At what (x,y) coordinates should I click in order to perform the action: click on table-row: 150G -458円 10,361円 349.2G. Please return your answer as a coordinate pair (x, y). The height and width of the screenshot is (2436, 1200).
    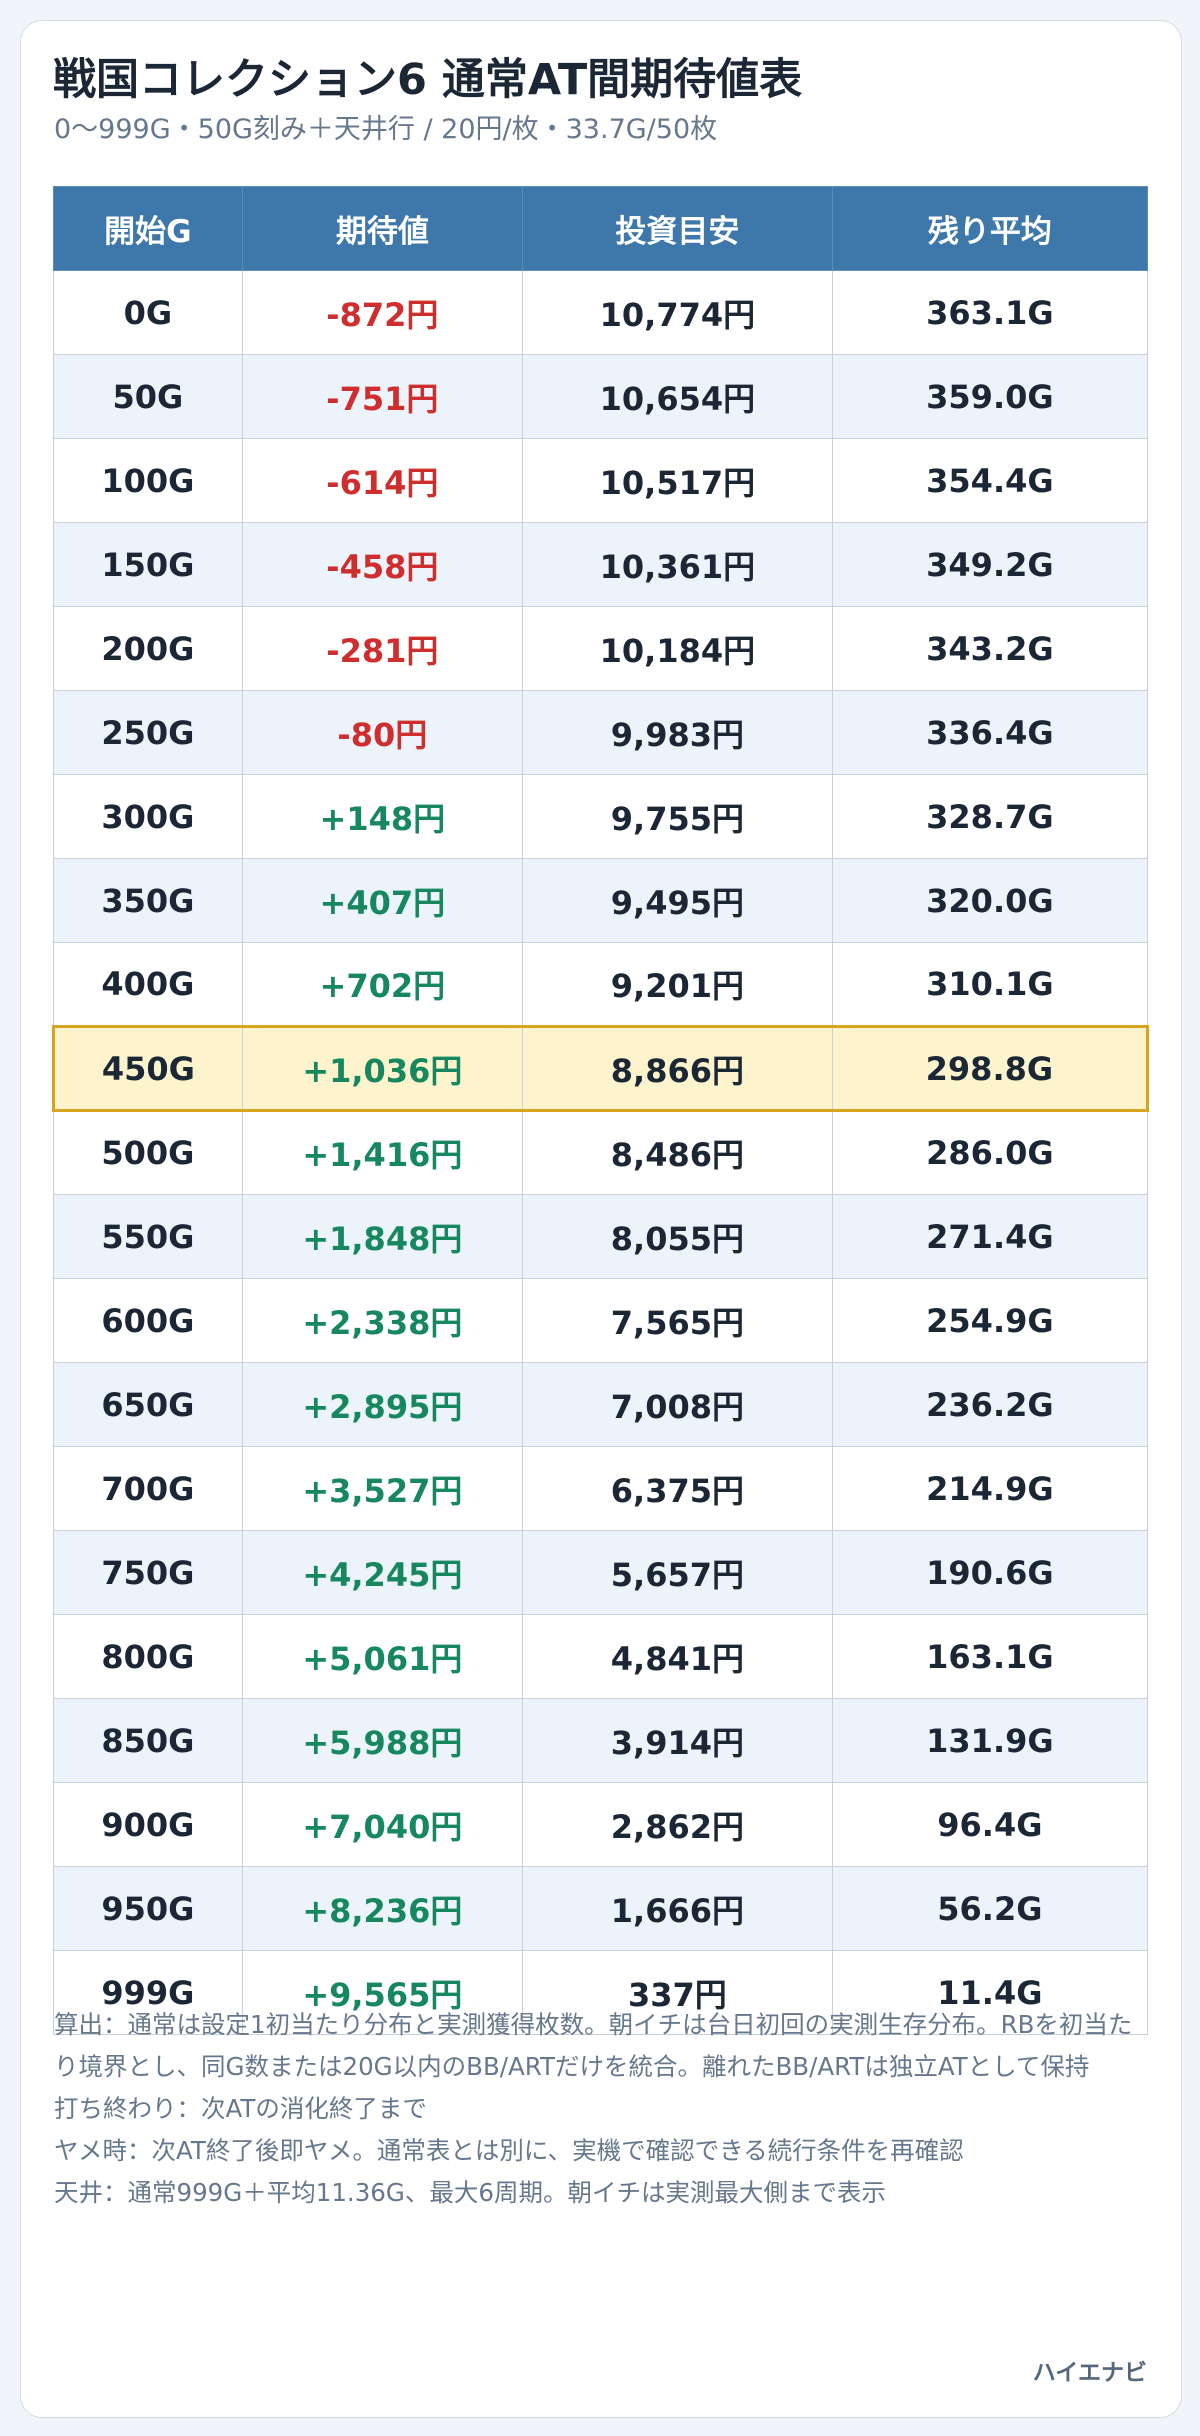
    Looking at the image, I should click on (601, 564).